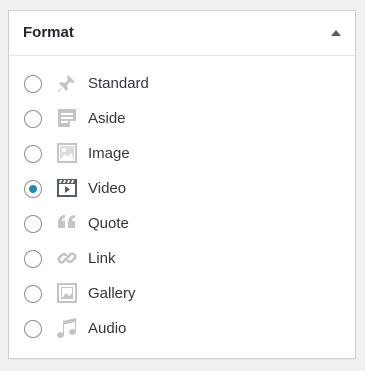 The height and width of the screenshot is (371, 365). I want to click on format-option-link: Link, so click(182, 260).